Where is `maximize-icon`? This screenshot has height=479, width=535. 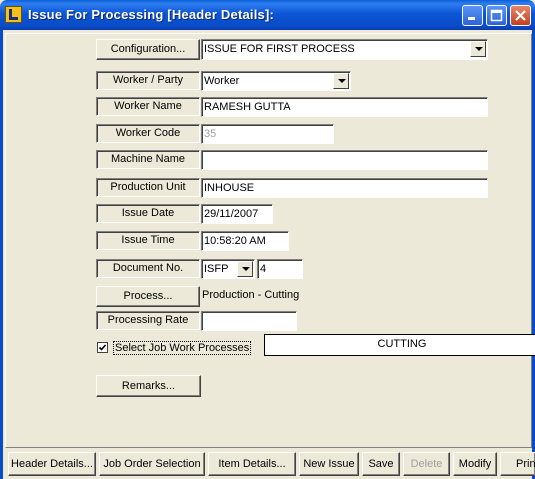
maximize-icon is located at coordinates (496, 15).